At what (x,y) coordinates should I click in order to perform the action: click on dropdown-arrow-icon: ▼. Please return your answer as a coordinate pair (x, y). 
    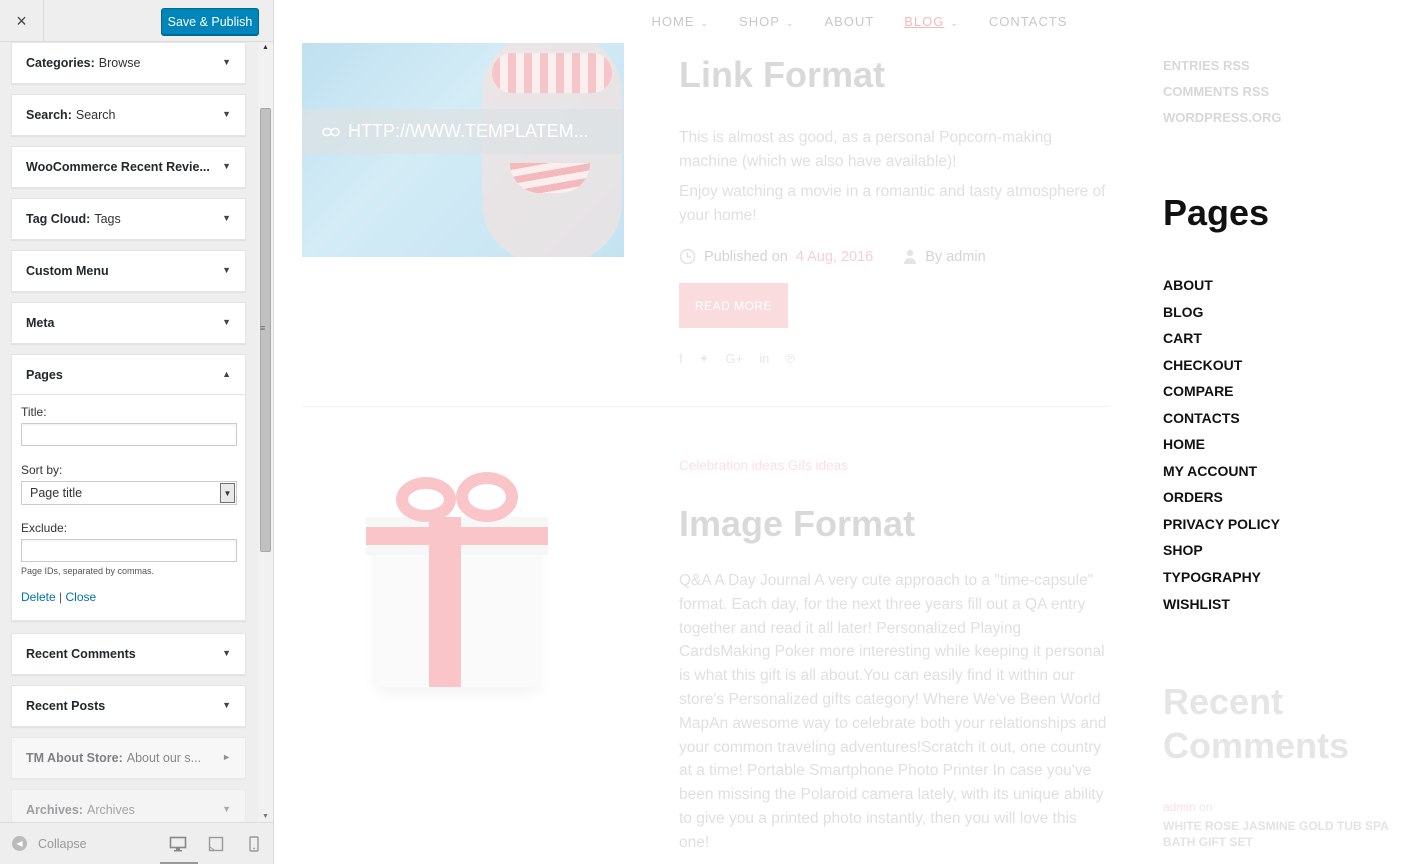
    Looking at the image, I should click on (227, 493).